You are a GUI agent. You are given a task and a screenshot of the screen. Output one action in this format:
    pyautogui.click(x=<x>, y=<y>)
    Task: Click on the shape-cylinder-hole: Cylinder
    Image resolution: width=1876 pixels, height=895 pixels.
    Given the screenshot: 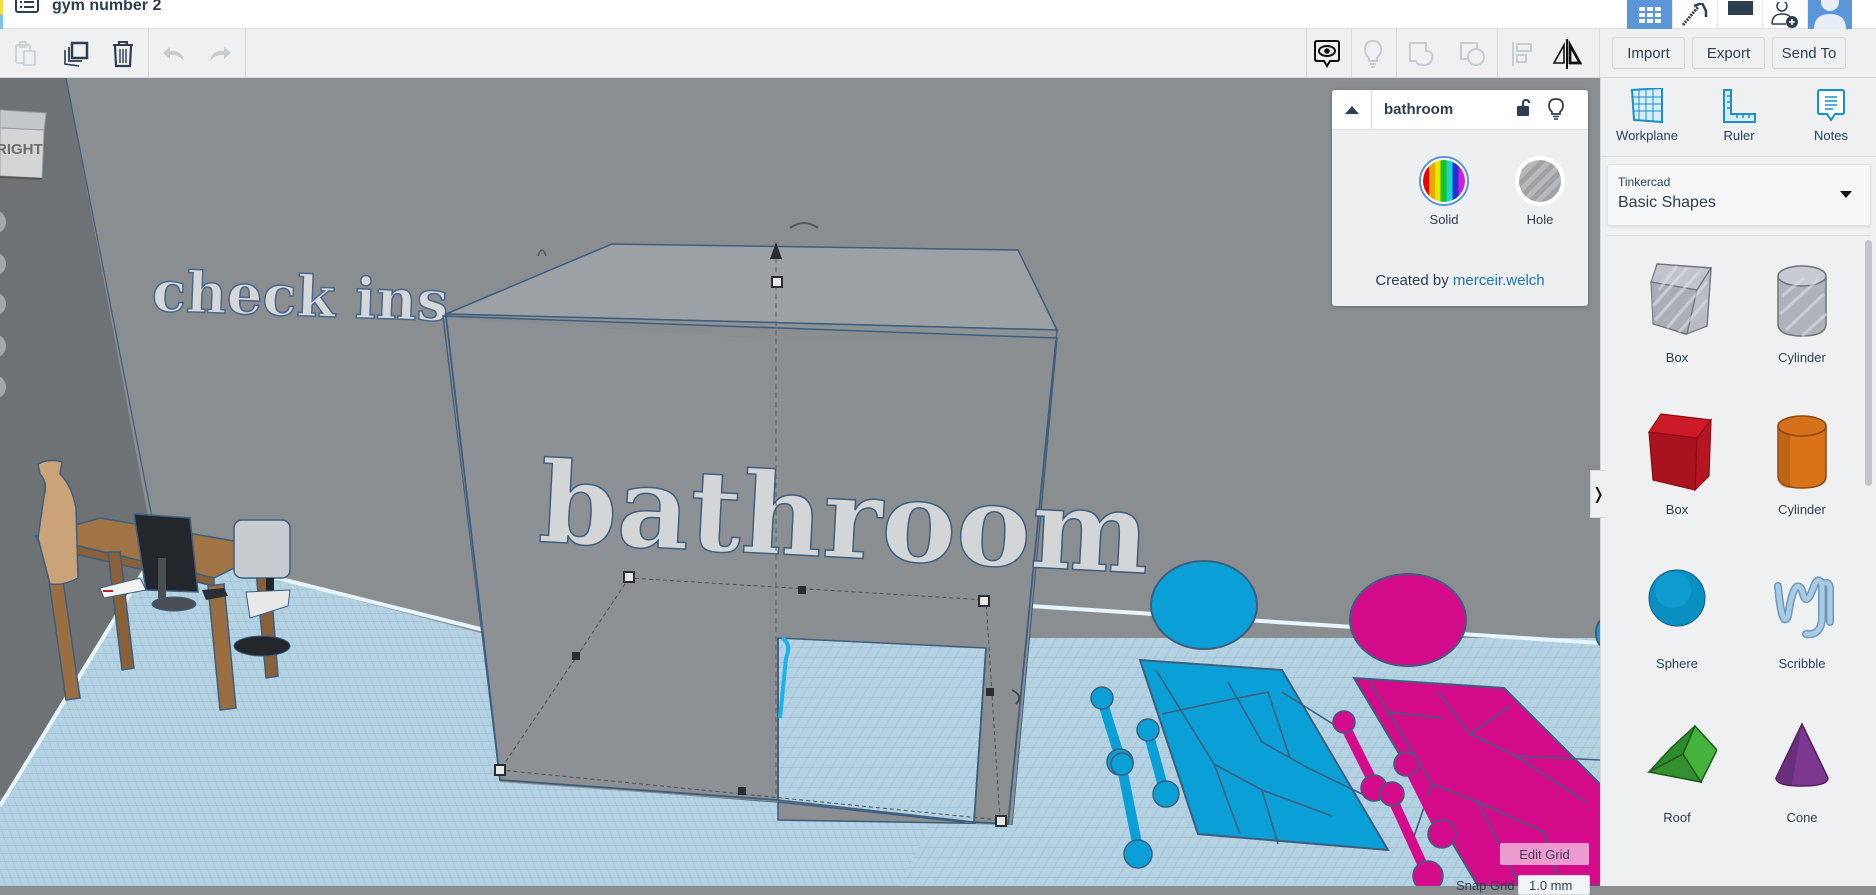 What is the action you would take?
    pyautogui.click(x=1802, y=308)
    